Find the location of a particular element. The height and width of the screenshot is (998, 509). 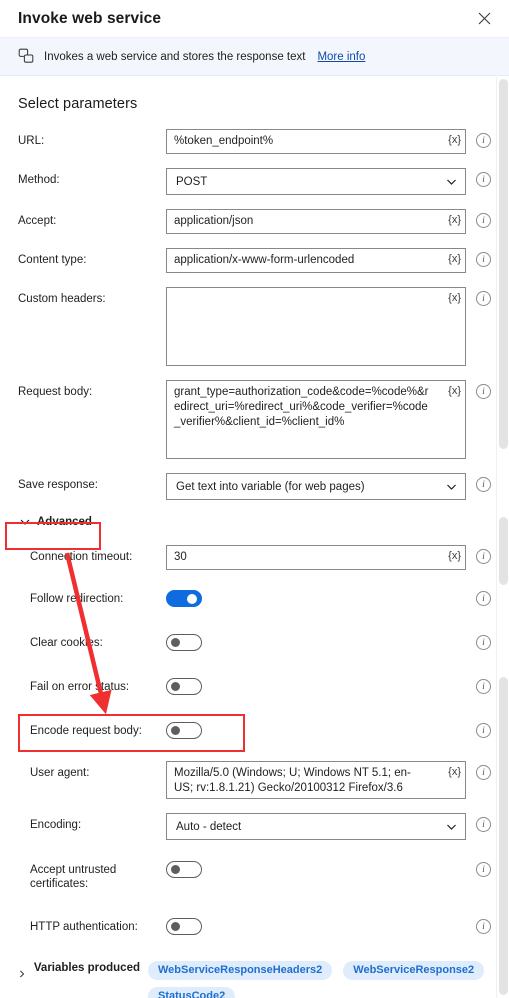

follow-redirection-toggle is located at coordinates (184, 598).